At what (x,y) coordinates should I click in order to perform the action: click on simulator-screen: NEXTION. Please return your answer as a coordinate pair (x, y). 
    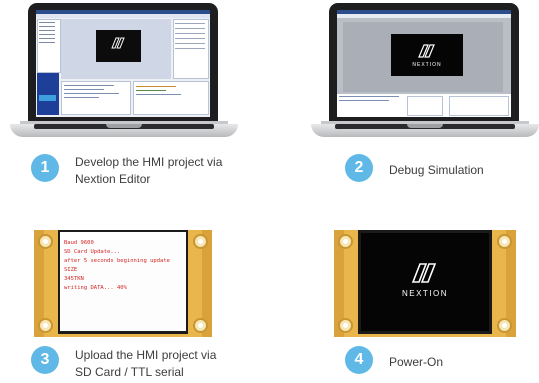
    Looking at the image, I should click on (424, 63).